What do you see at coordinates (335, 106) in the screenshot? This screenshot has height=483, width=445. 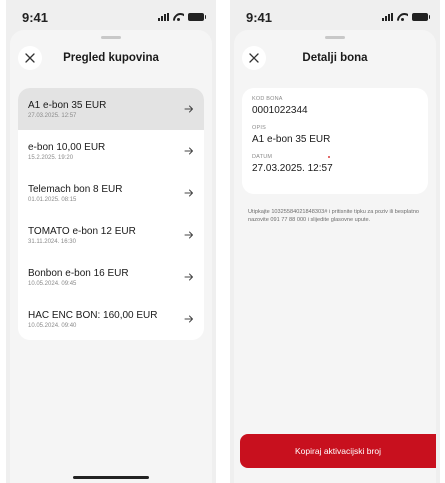 I see `code-field: KOD BONA 0001022344` at bounding box center [335, 106].